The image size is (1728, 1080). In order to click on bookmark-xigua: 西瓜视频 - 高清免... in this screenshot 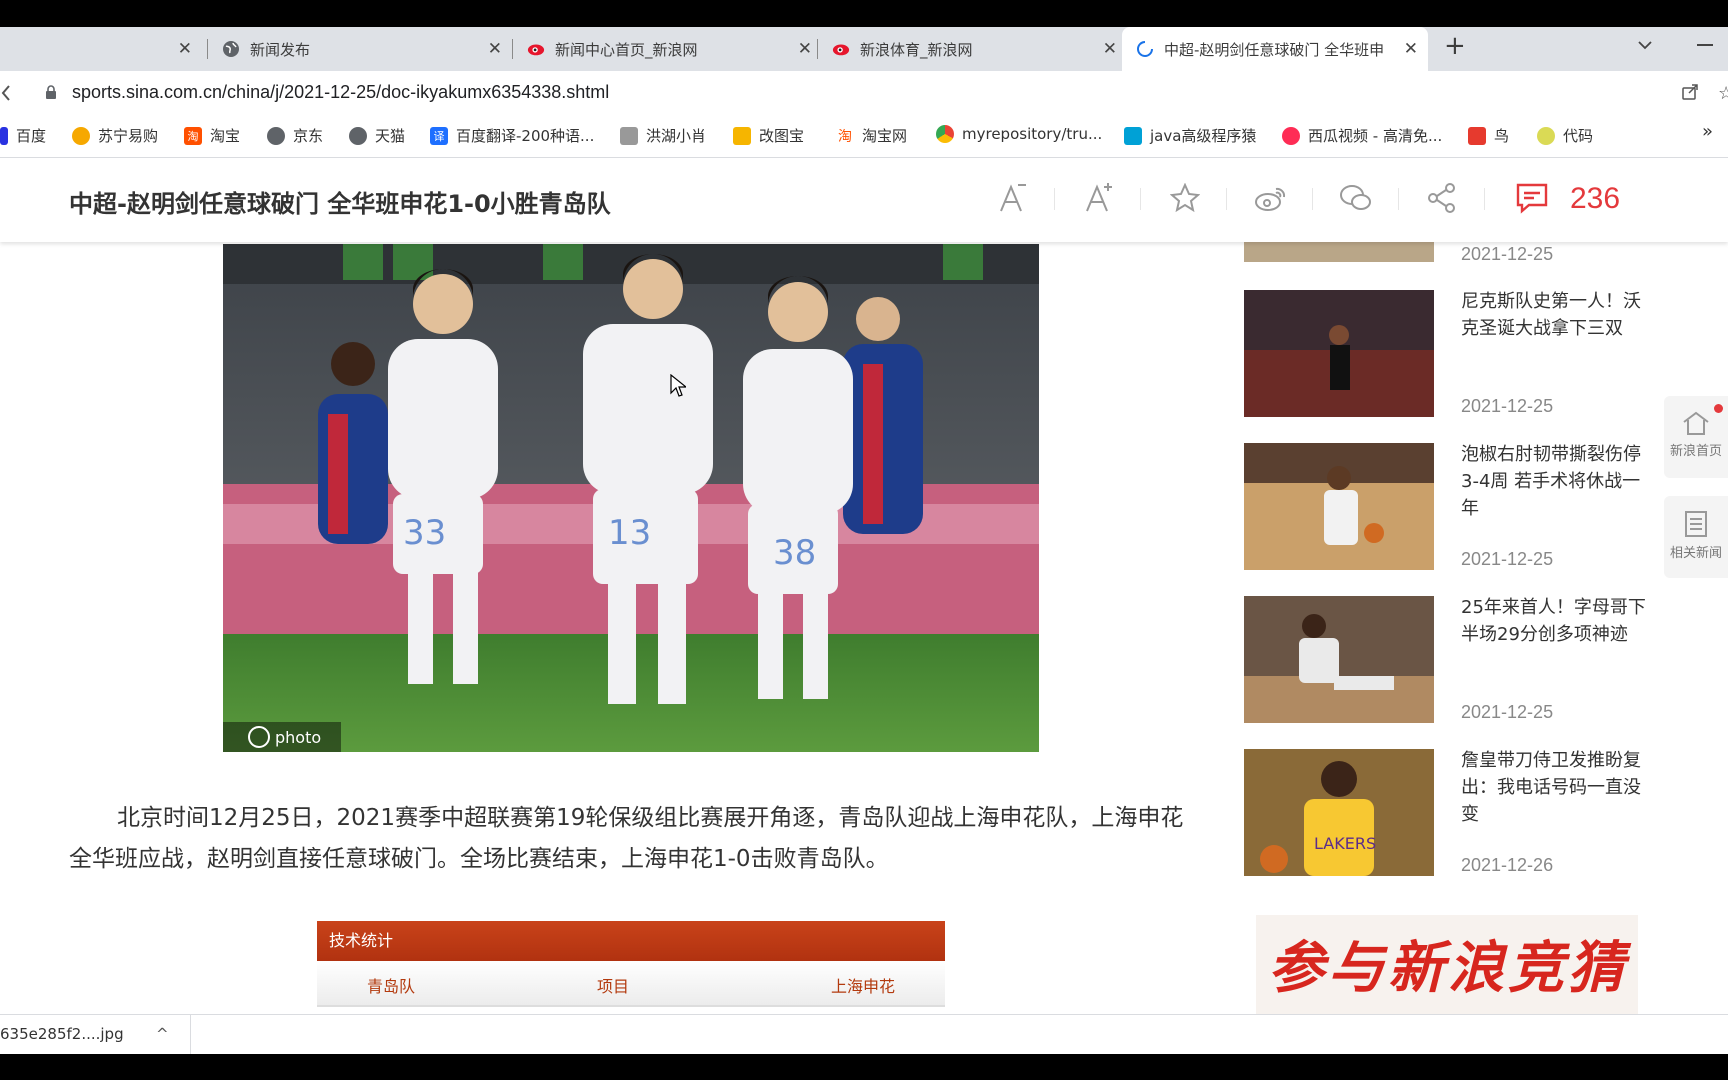, I will do `click(1362, 135)`.